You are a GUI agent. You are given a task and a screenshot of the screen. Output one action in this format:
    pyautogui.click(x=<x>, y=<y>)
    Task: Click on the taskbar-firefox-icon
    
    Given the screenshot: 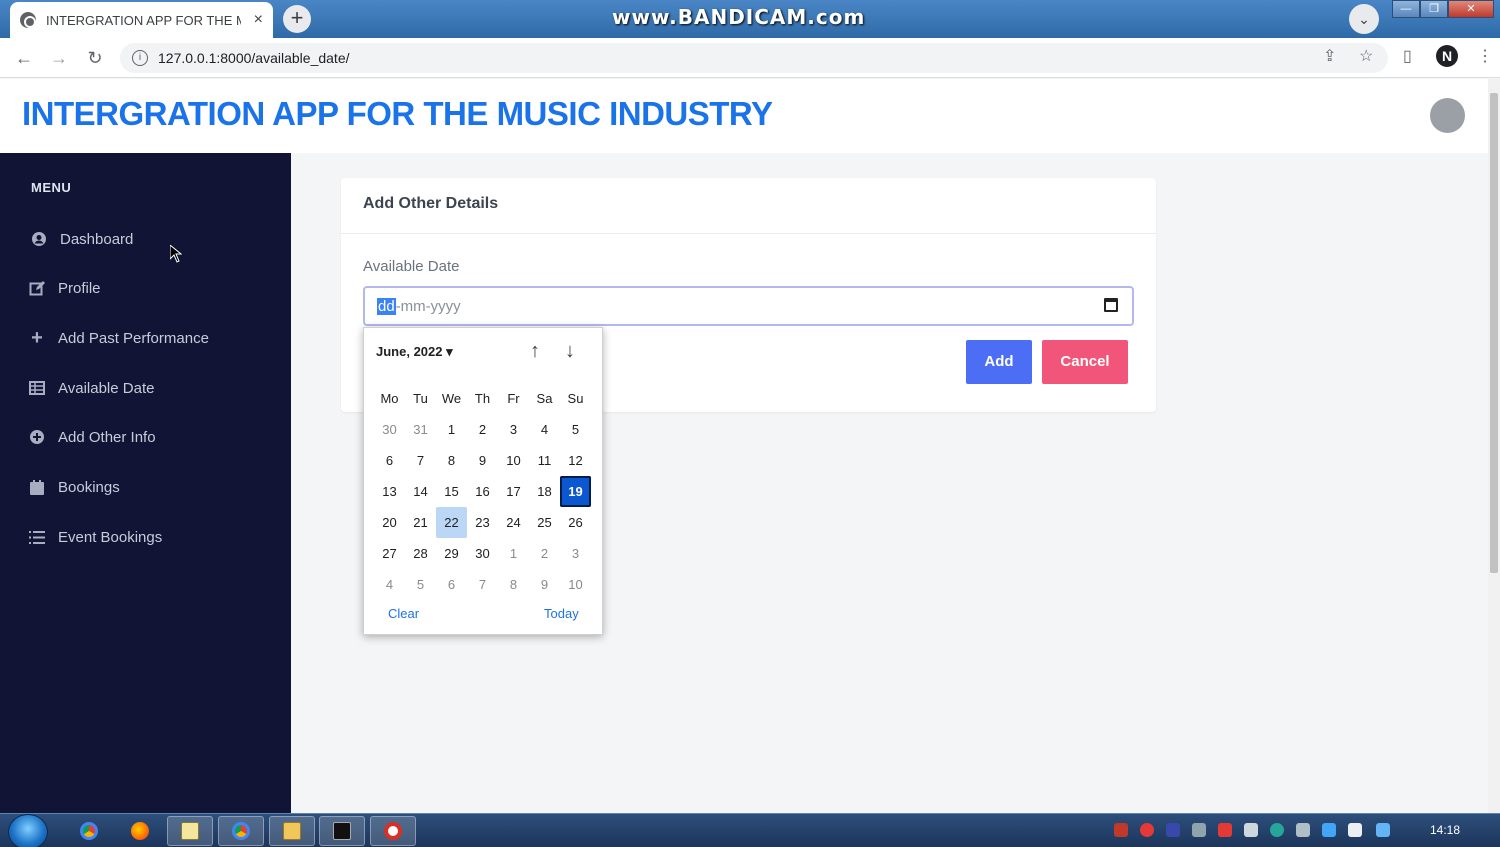 What is the action you would take?
    pyautogui.click(x=140, y=831)
    